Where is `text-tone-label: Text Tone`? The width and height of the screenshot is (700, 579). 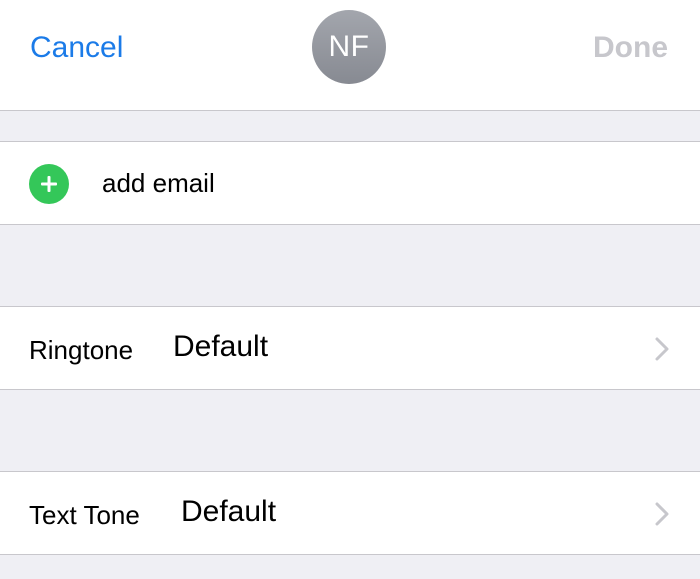
text-tone-label: Text Tone is located at coordinates (84, 515).